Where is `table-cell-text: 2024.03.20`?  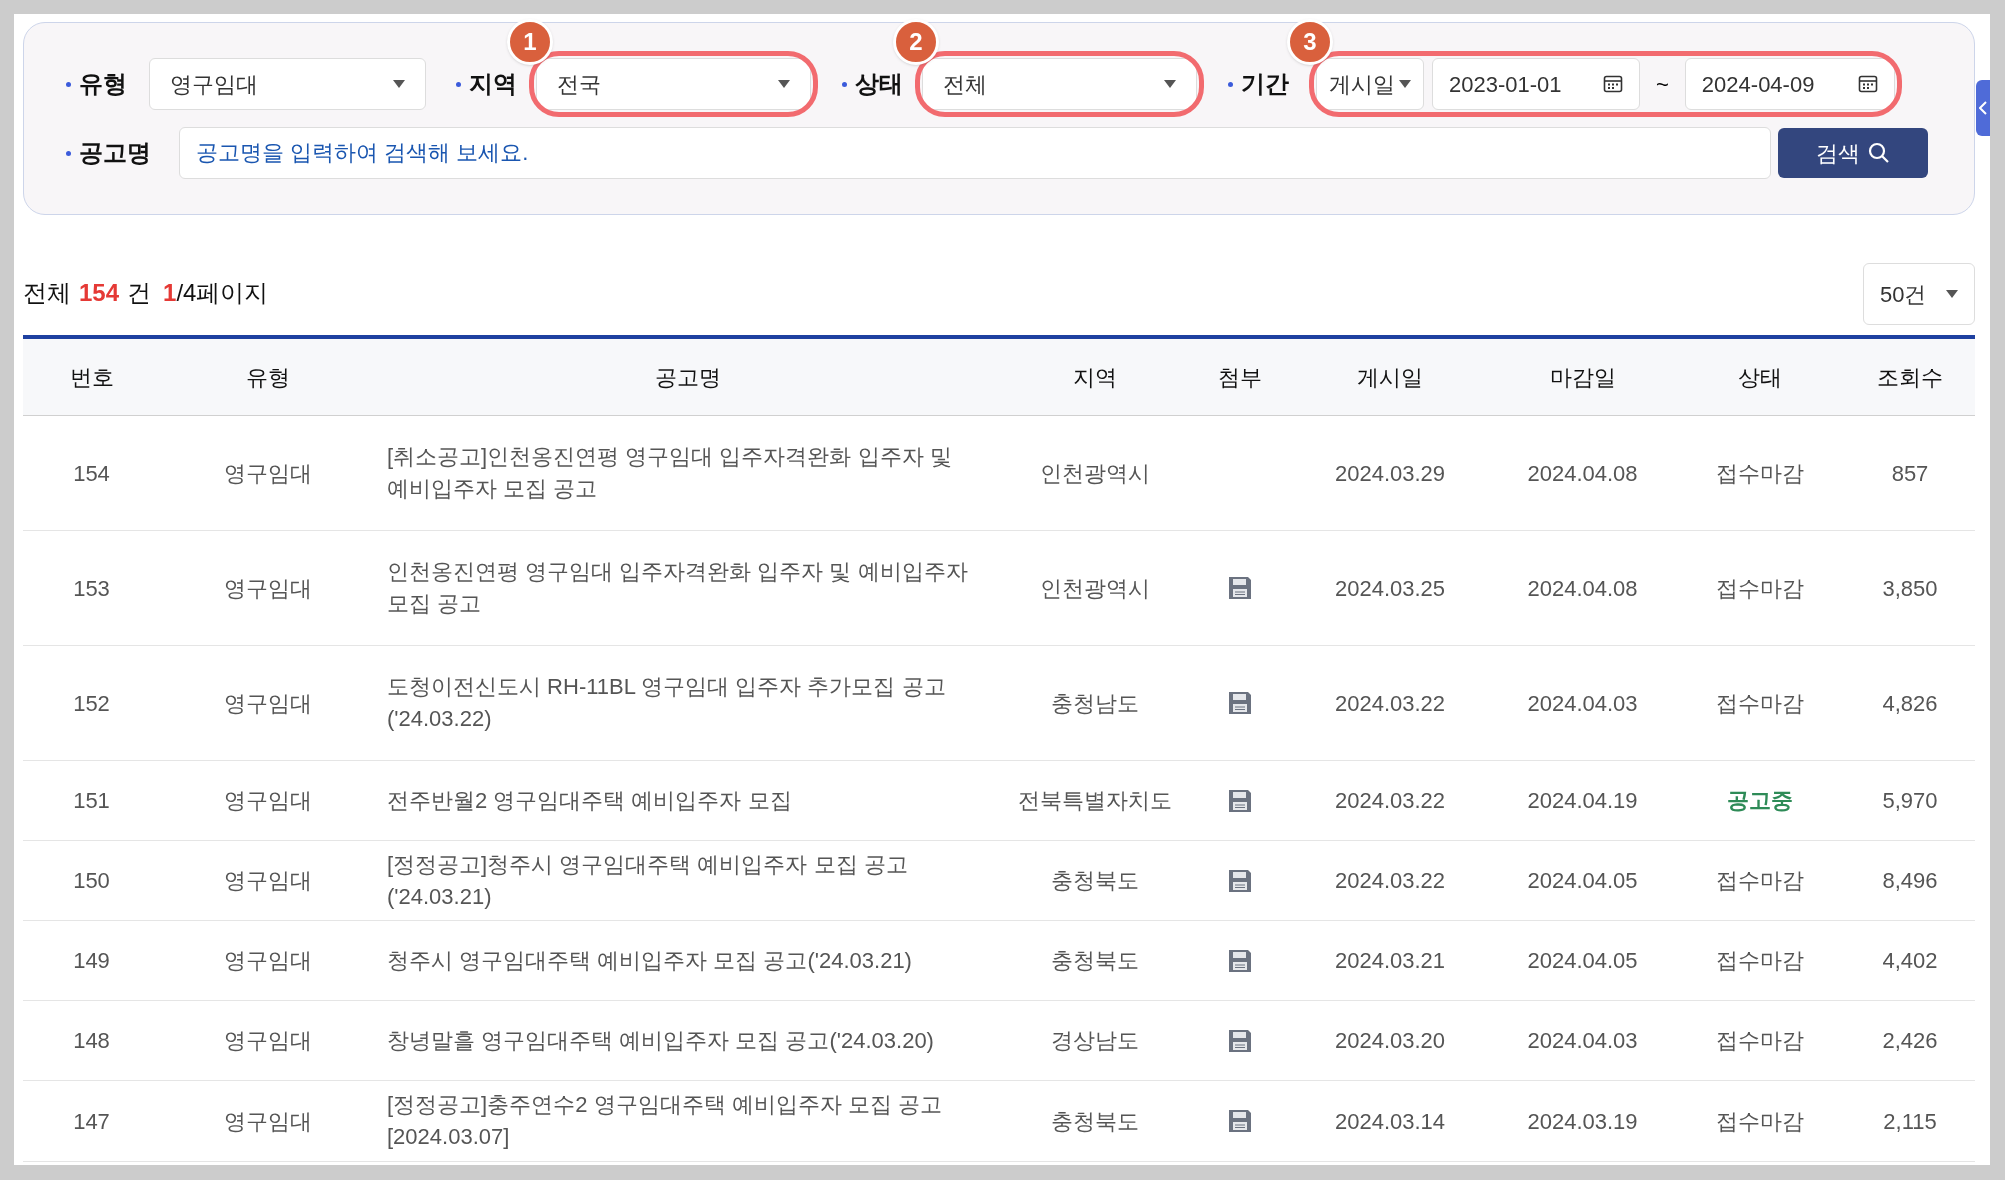
table-cell-text: 2024.03.20 is located at coordinates (1390, 1041).